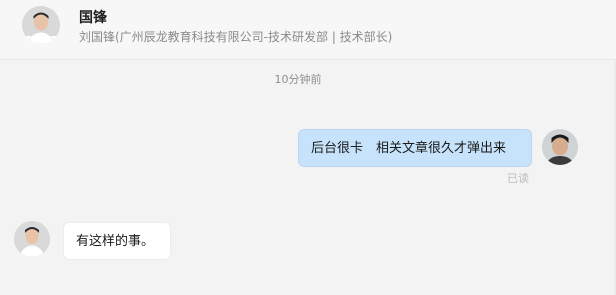 This screenshot has height=295, width=616. Describe the element at coordinates (518, 178) in the screenshot. I see `read-status: 已读` at that location.